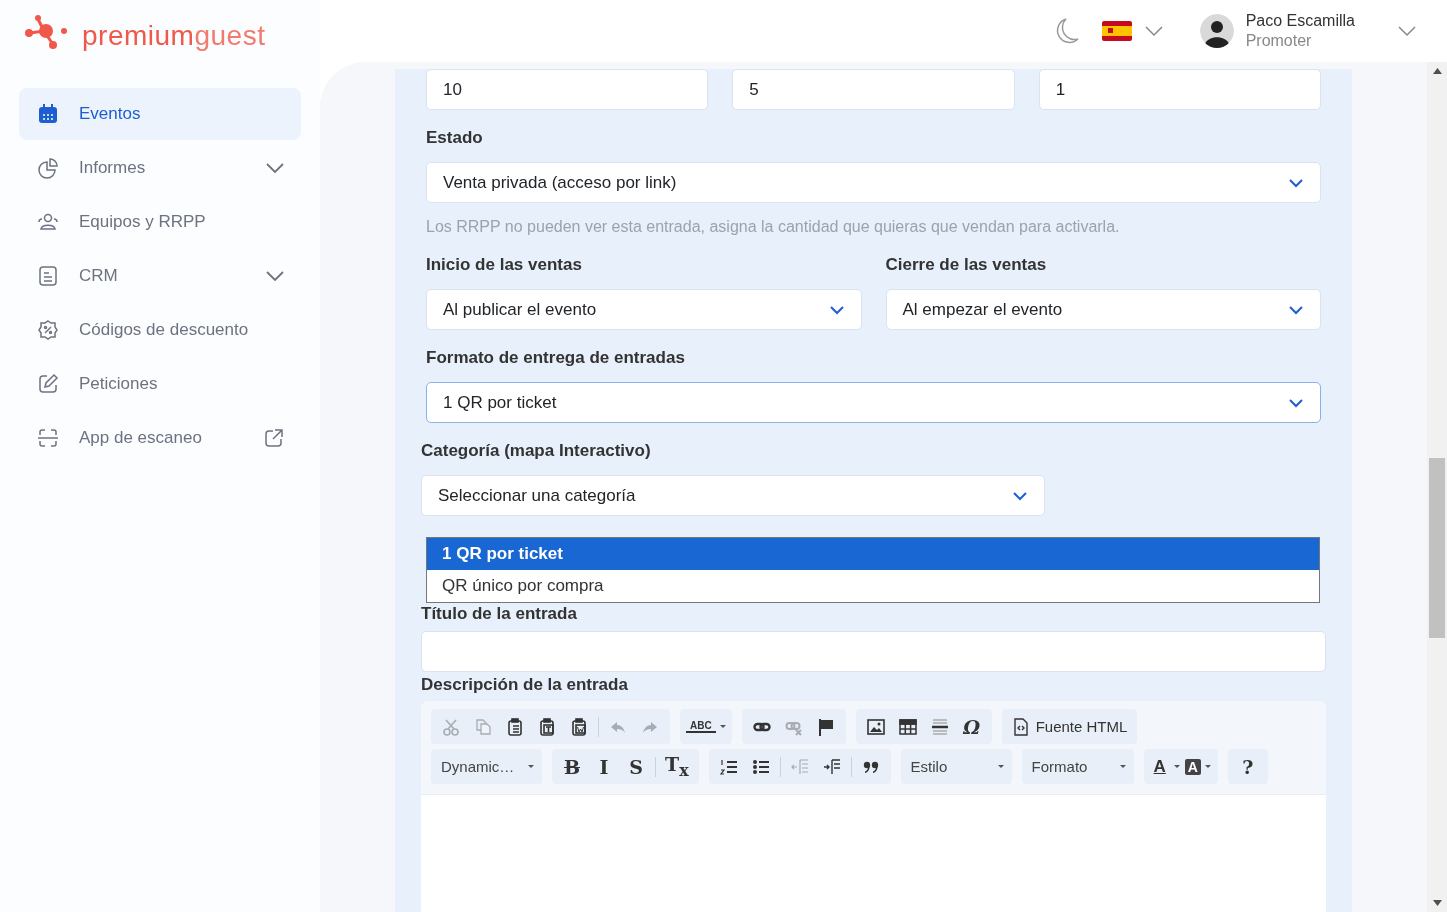  Describe the element at coordinates (1247, 766) in the screenshot. I see `toolbar-button: ?` at that location.